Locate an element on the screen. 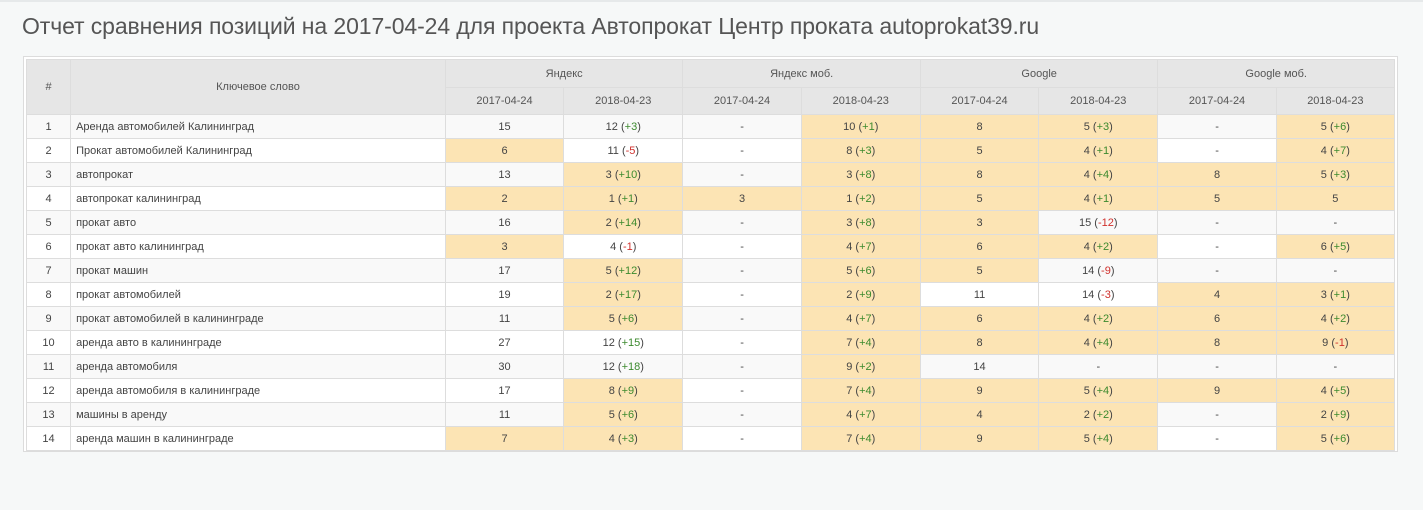  keyword-cell: аренда автомобиля is located at coordinates (258, 366).